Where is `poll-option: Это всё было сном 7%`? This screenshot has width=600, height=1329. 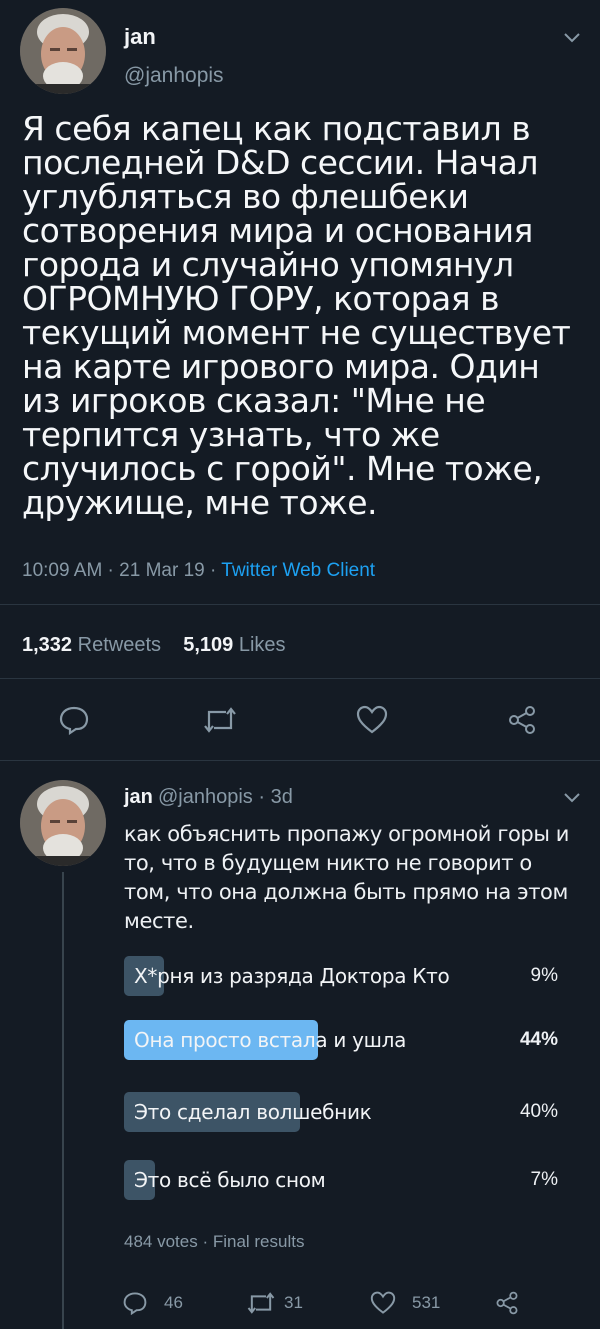
poll-option: Это всё было сном 7% is located at coordinates (344, 1180).